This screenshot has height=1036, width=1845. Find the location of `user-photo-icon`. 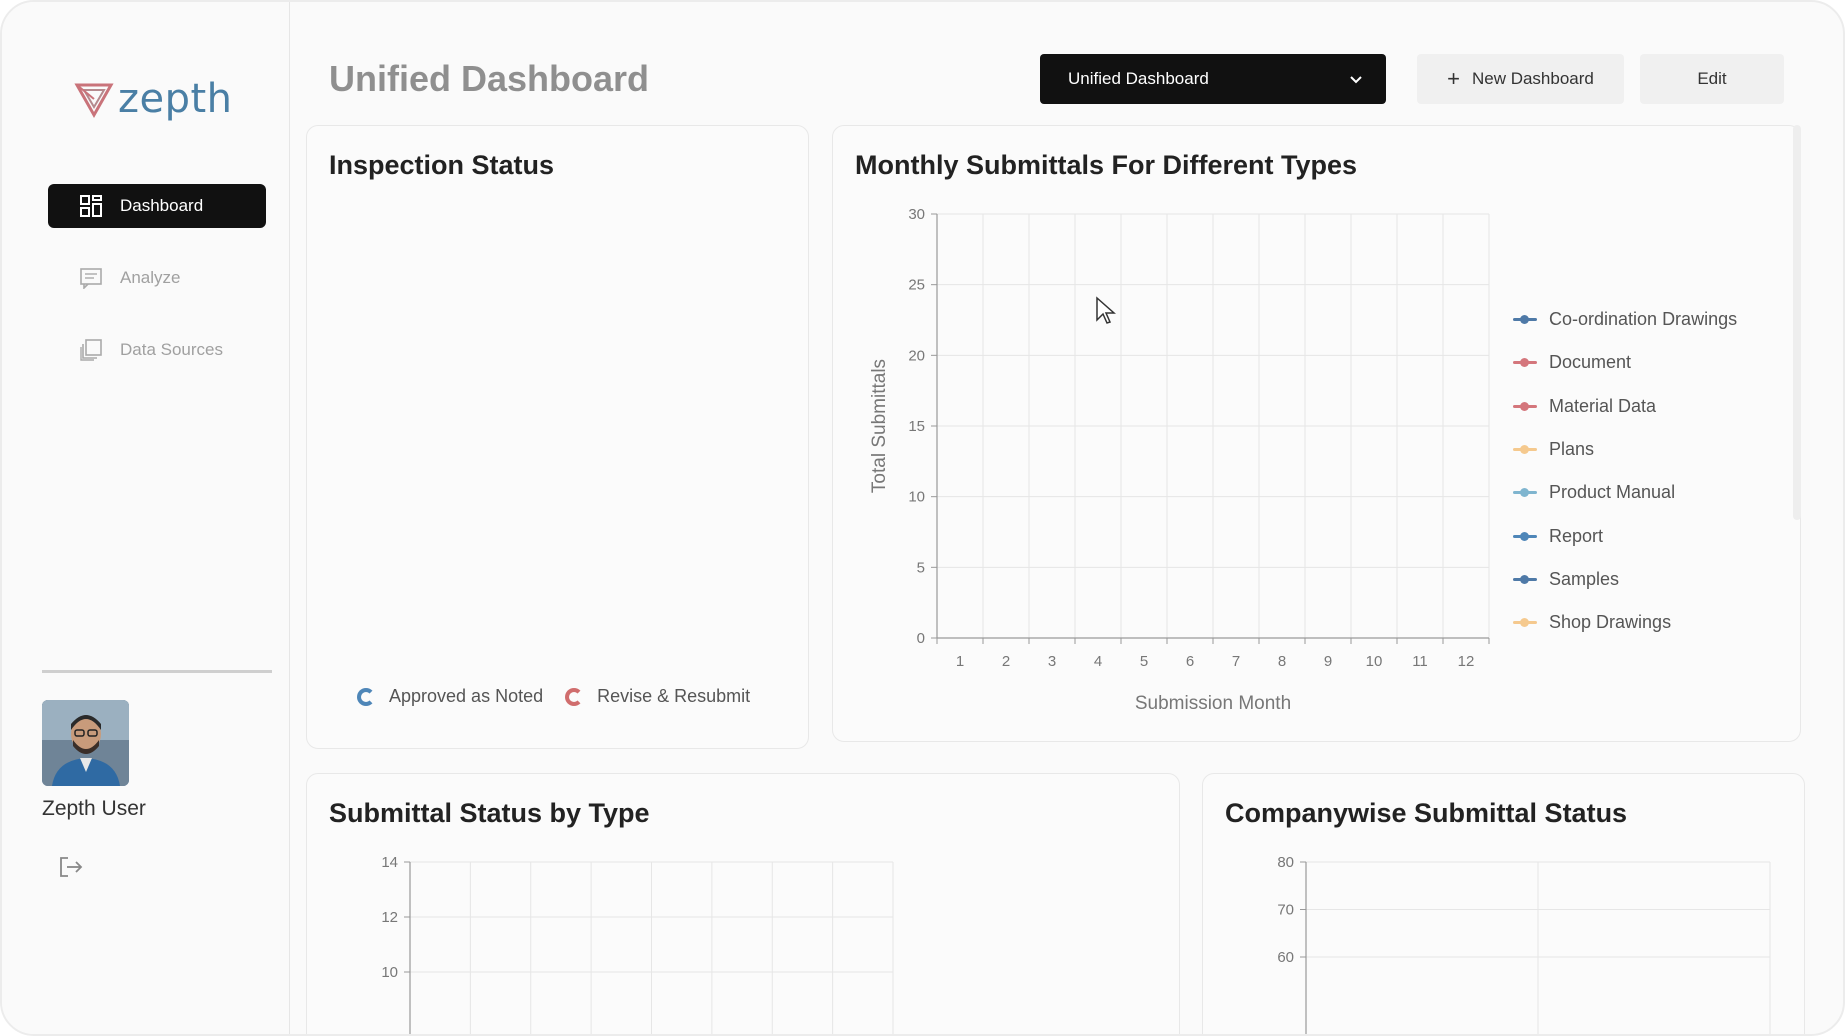

user-photo-icon is located at coordinates (85, 743).